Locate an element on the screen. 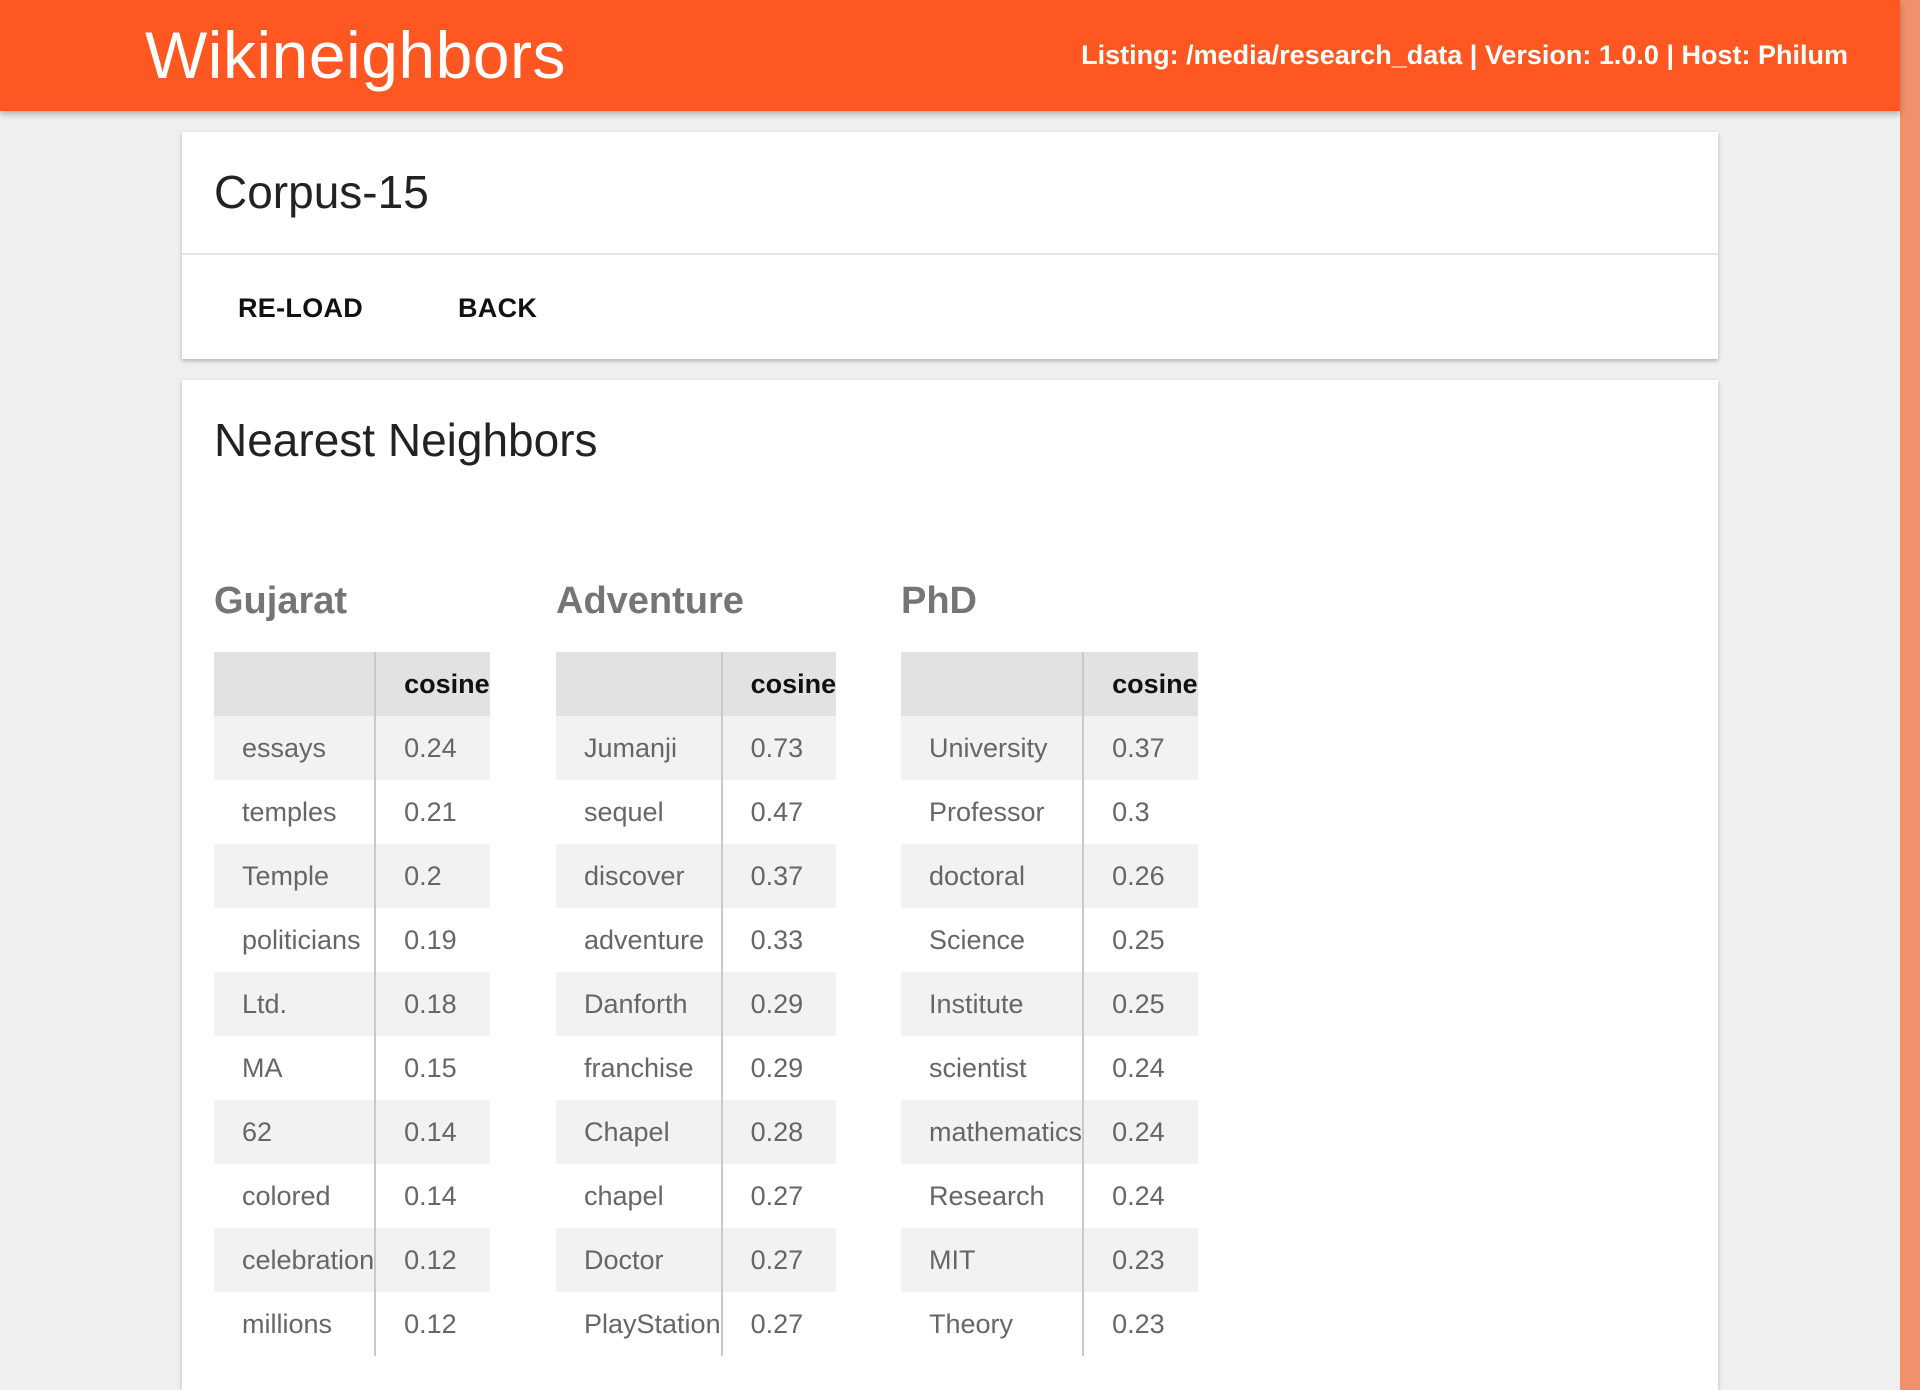  table-row: Chapel 0.28 is located at coordinates (696, 1132).